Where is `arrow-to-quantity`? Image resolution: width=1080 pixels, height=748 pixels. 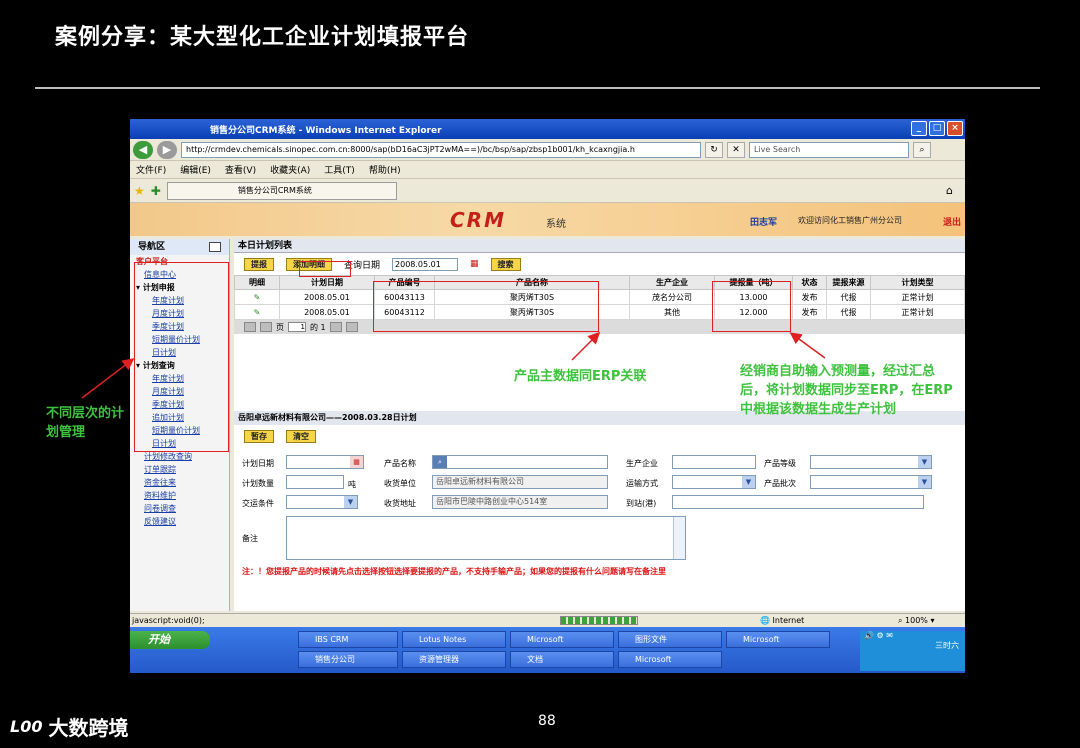
arrow-to-quantity is located at coordinates (807, 345).